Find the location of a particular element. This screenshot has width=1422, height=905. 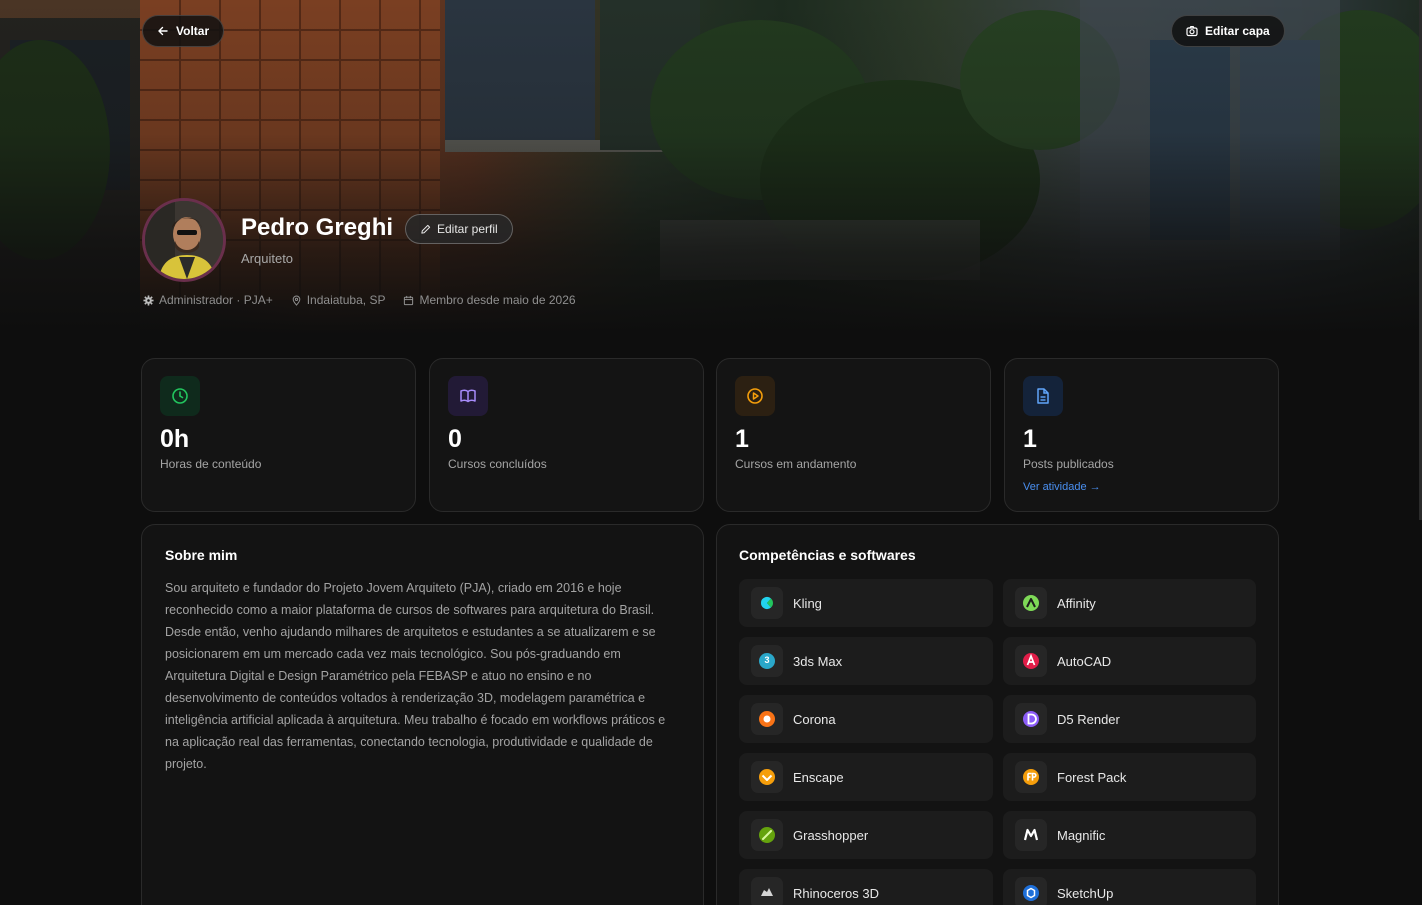

skill-item-3dsmax: 3 3ds Max is located at coordinates (866, 661).